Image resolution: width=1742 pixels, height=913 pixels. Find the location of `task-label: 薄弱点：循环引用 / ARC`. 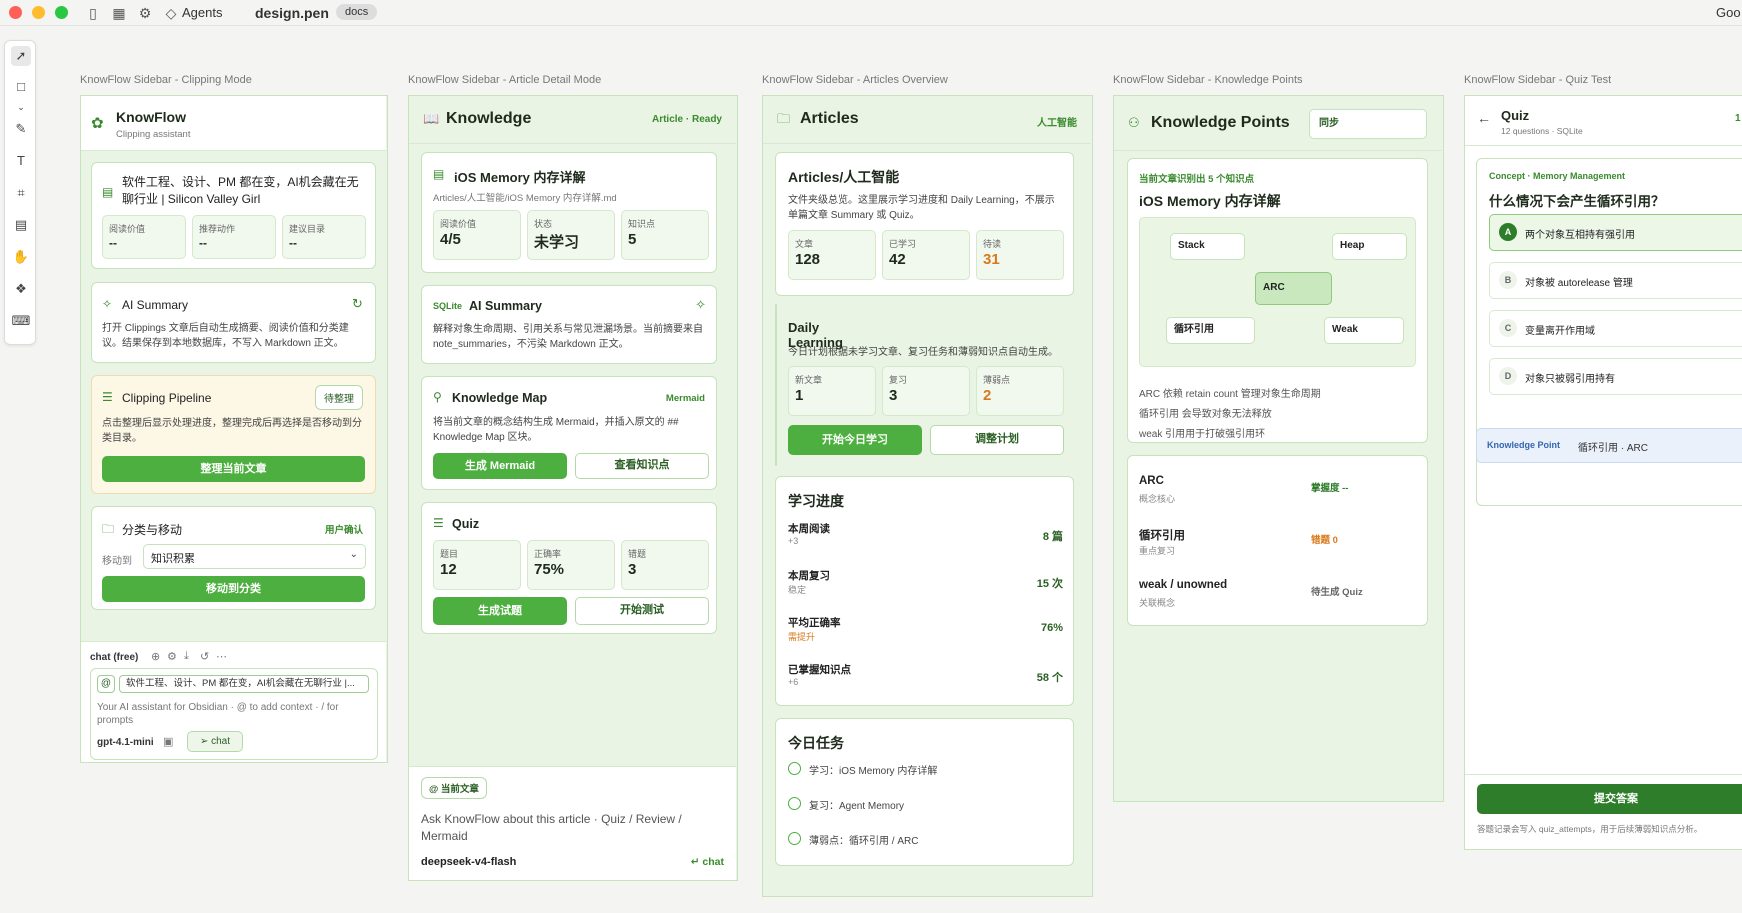

task-label: 薄弱点：循环引用 / ARC is located at coordinates (864, 841).